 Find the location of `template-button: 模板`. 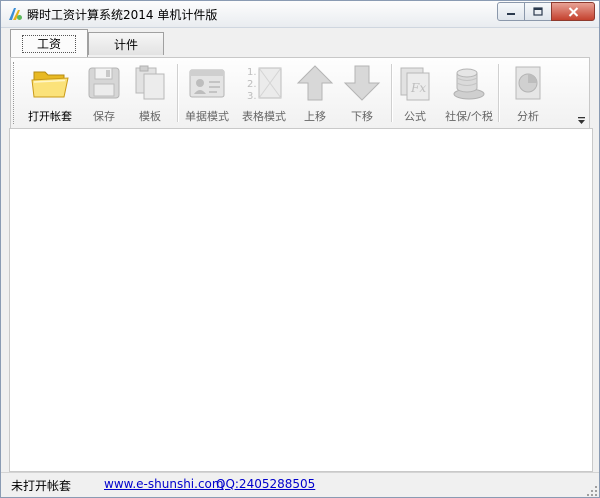

template-button: 模板 is located at coordinates (150, 93).